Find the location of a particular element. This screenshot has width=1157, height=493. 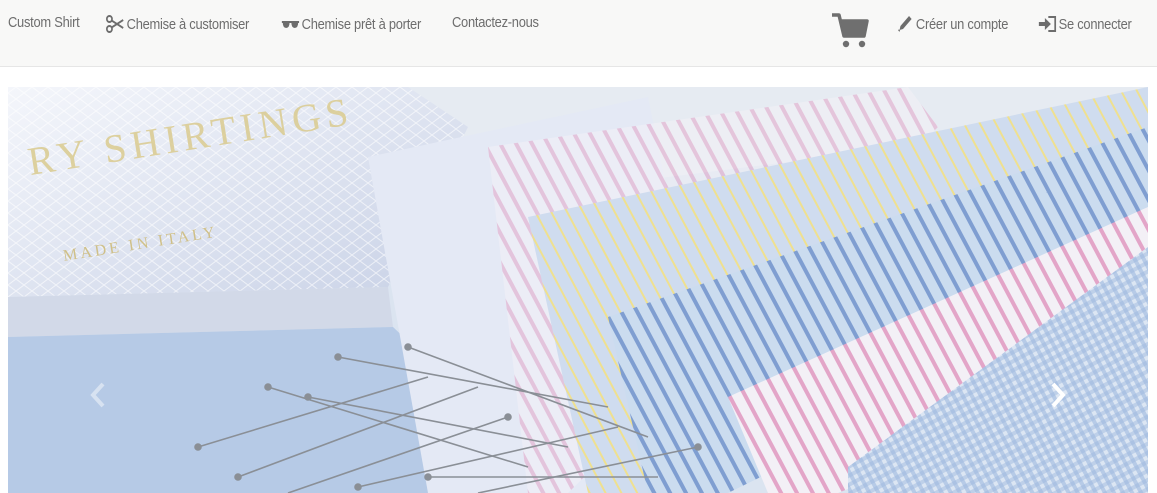

login-label: Se connecter is located at coordinates (1095, 24).